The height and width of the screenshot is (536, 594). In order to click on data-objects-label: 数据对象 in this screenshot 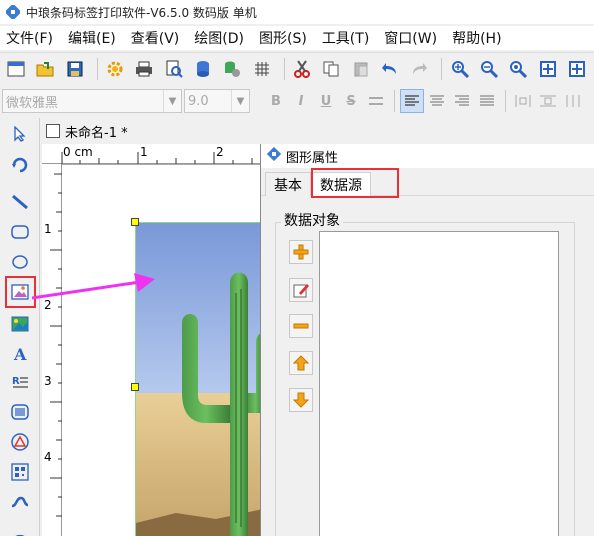, I will do `click(312, 220)`.